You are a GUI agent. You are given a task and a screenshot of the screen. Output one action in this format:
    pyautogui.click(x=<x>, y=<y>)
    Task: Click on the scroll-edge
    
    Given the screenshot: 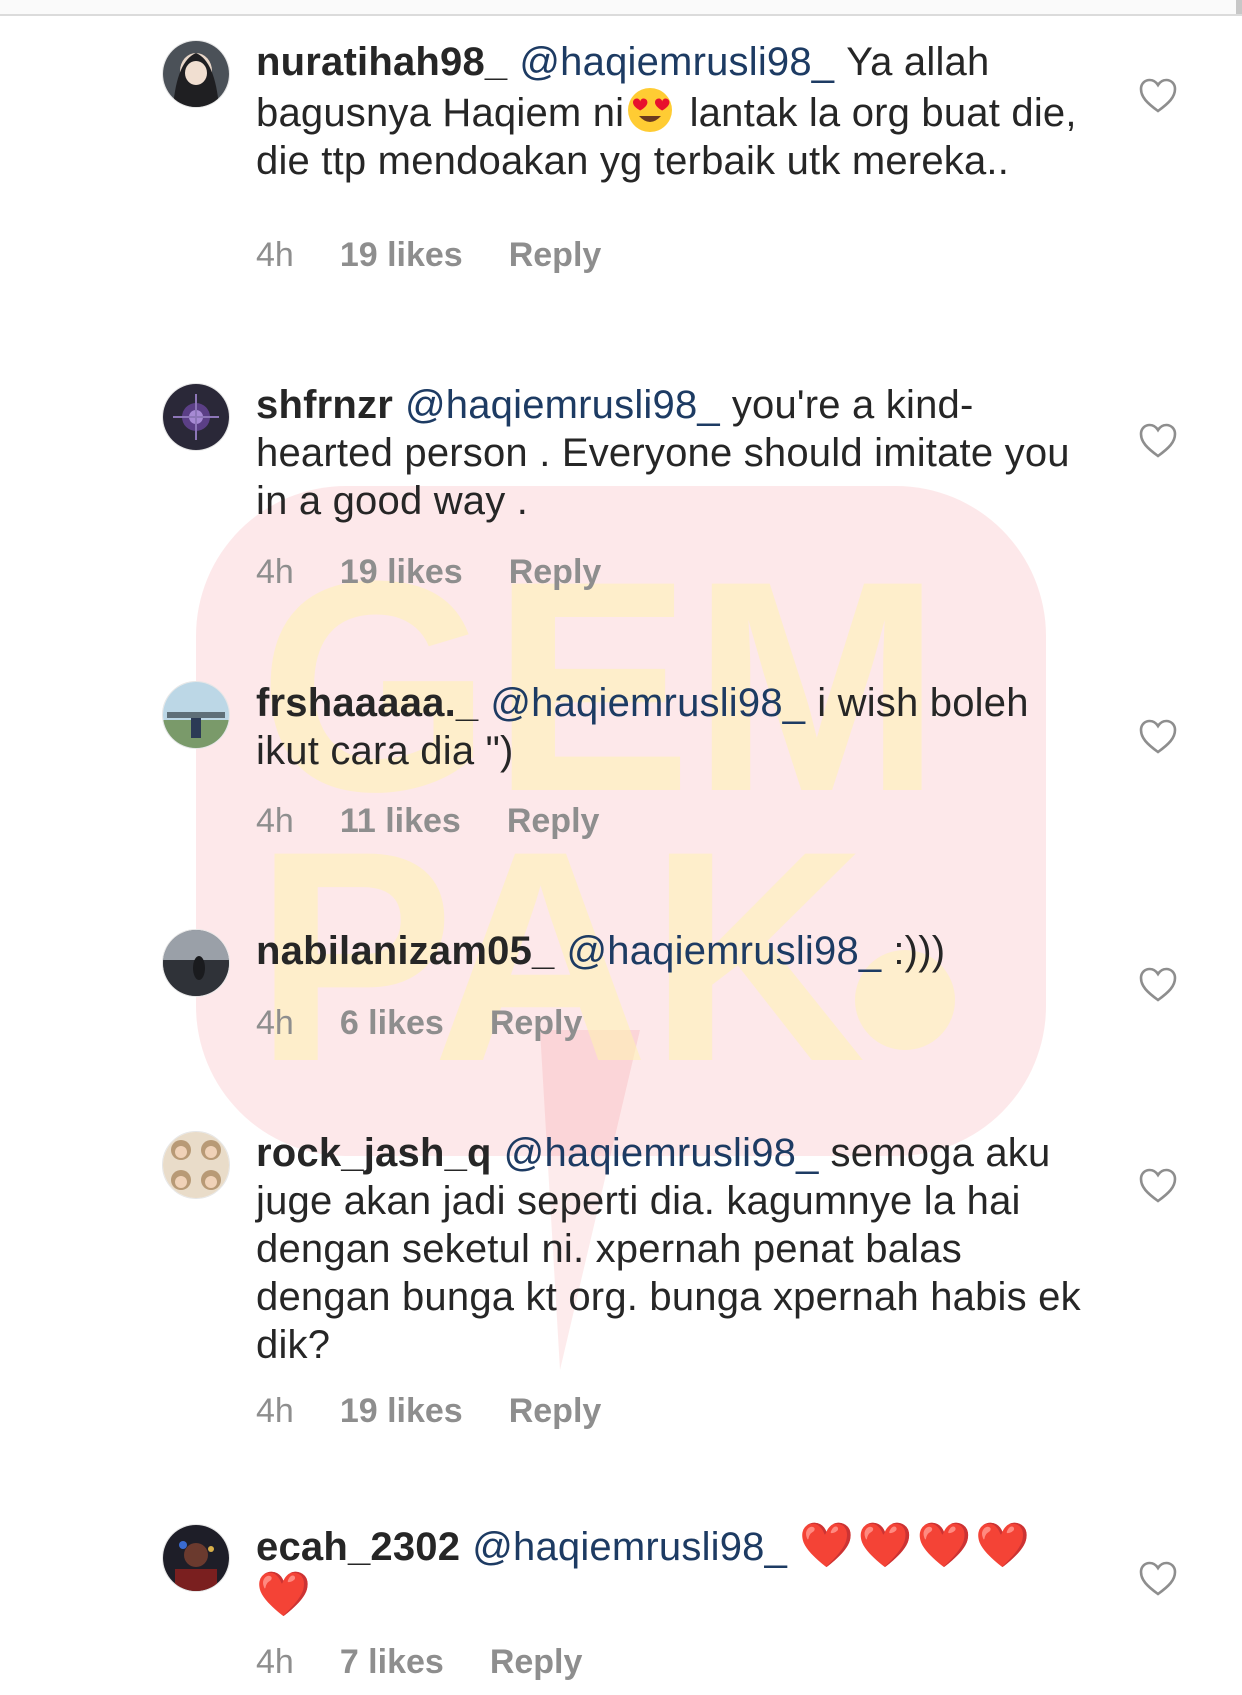 What is the action you would take?
    pyautogui.click(x=1239, y=7)
    